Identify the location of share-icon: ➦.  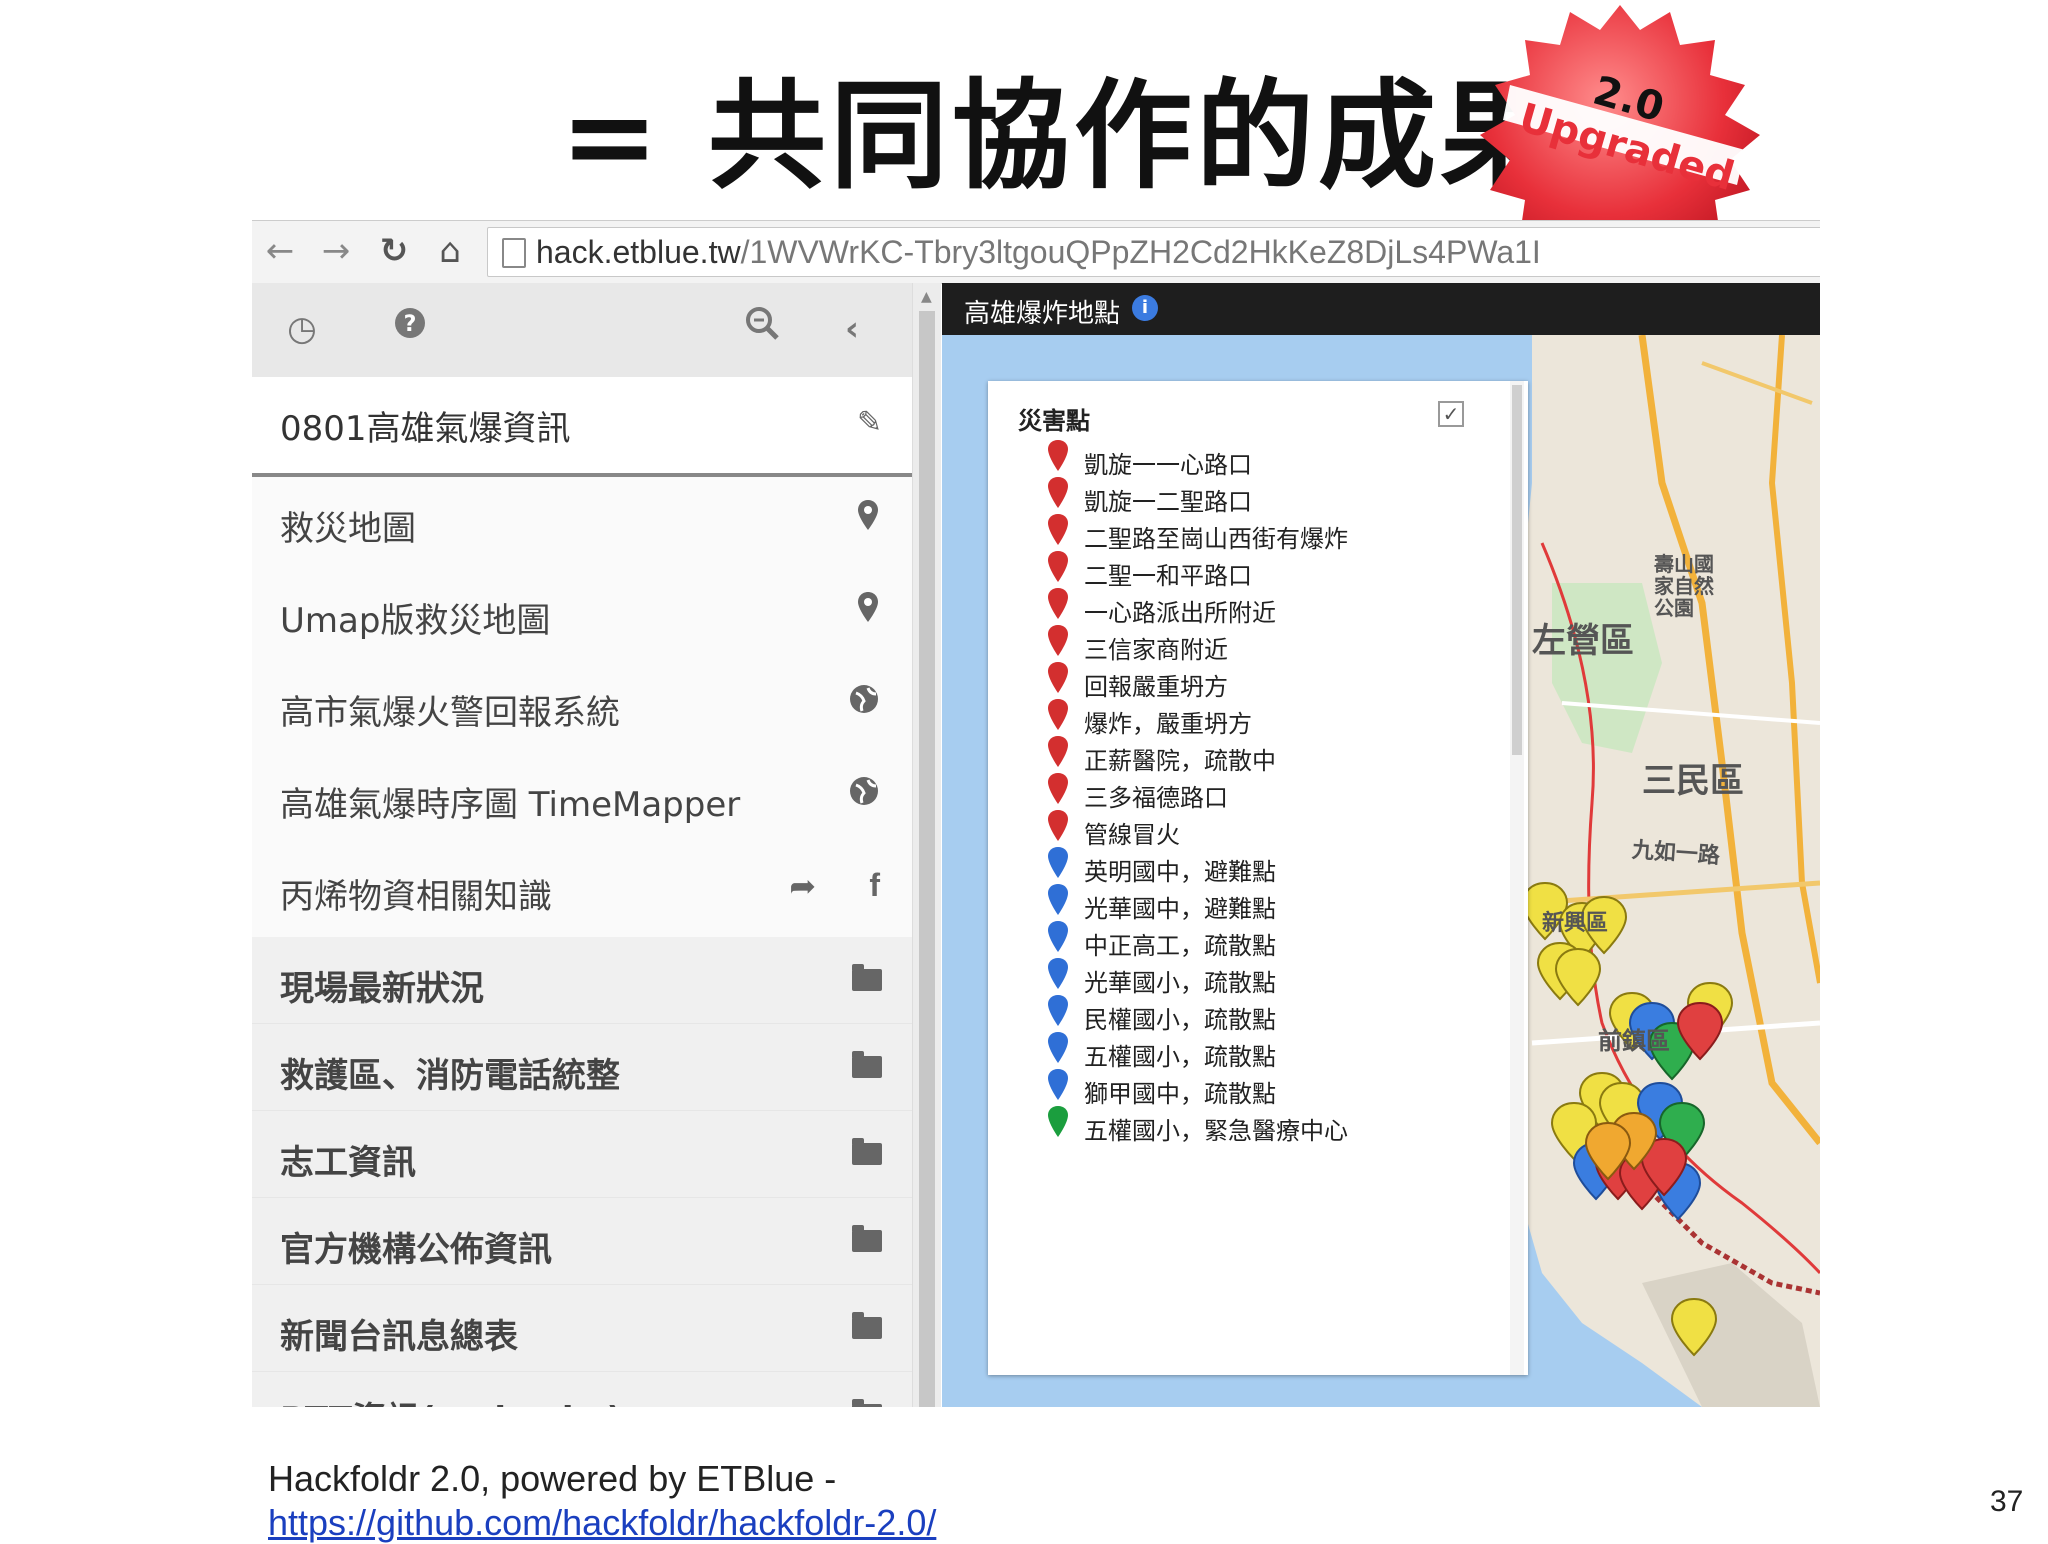
(802, 886).